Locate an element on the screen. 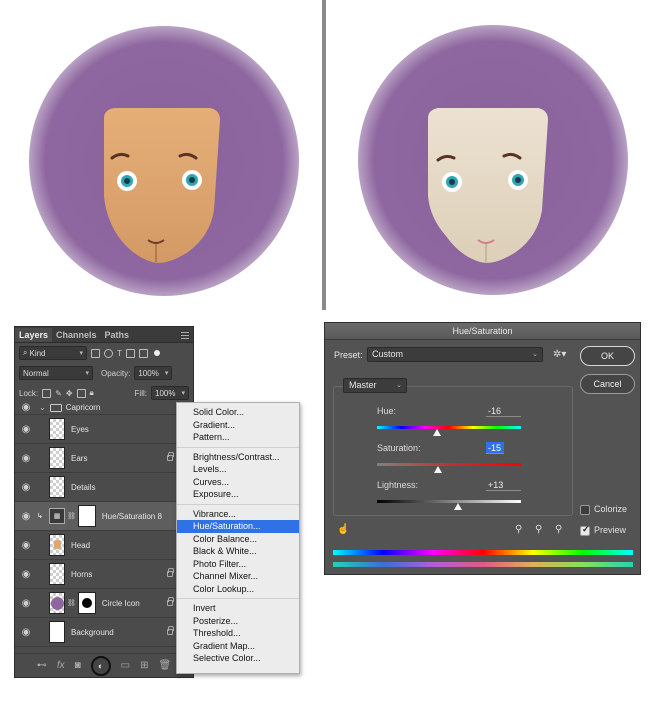  filter-toggle-icon is located at coordinates (156, 353).